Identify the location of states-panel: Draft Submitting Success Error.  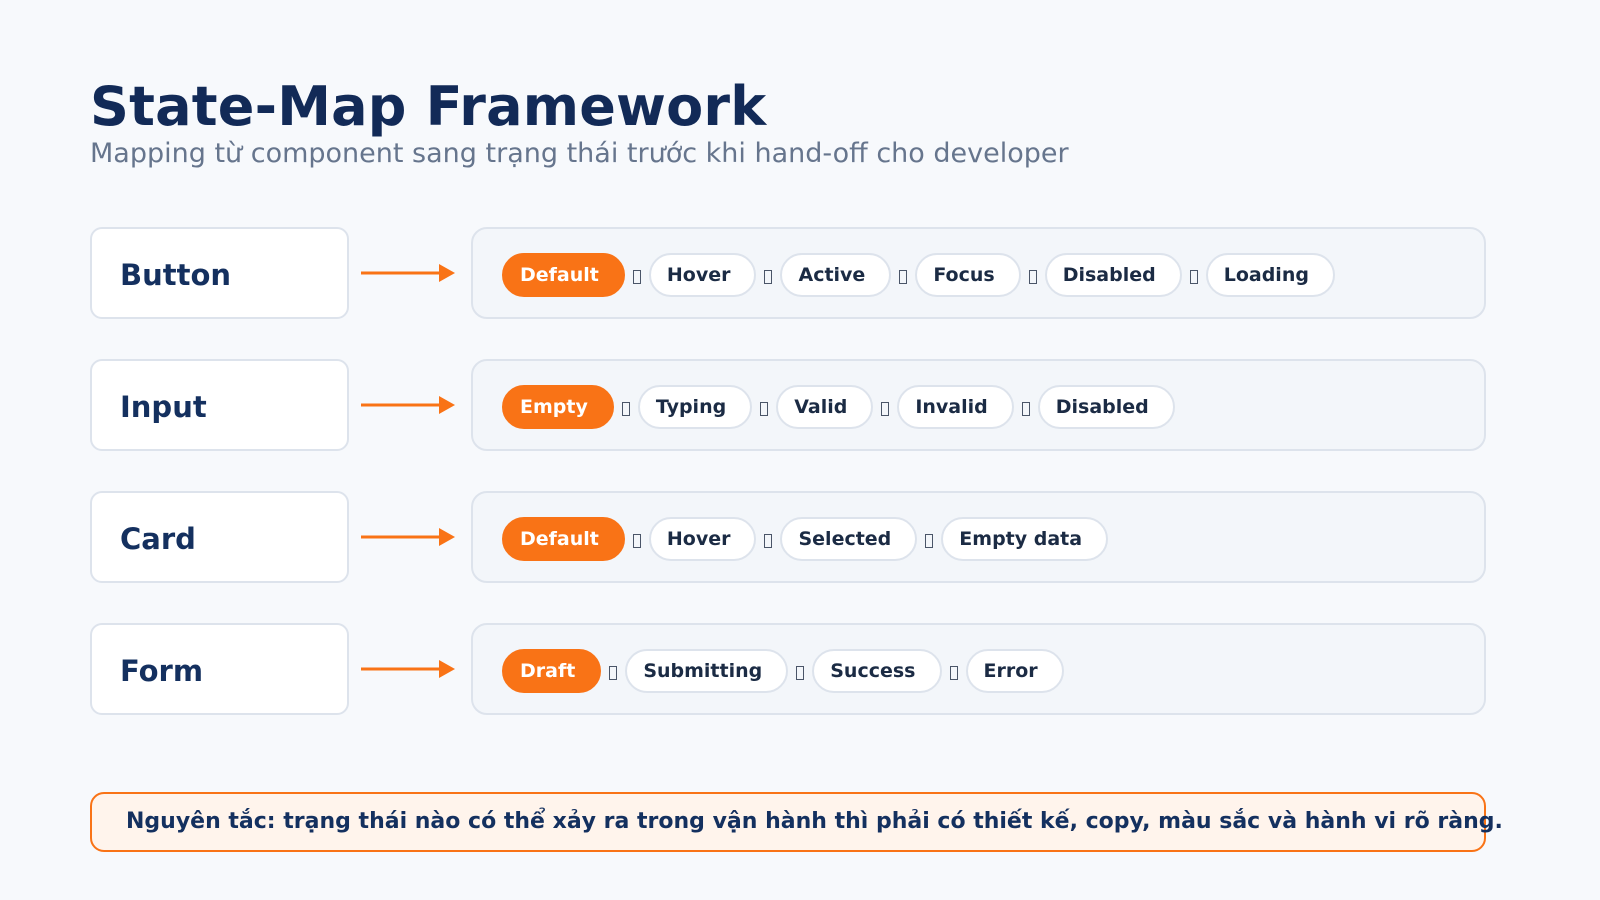
(978, 669).